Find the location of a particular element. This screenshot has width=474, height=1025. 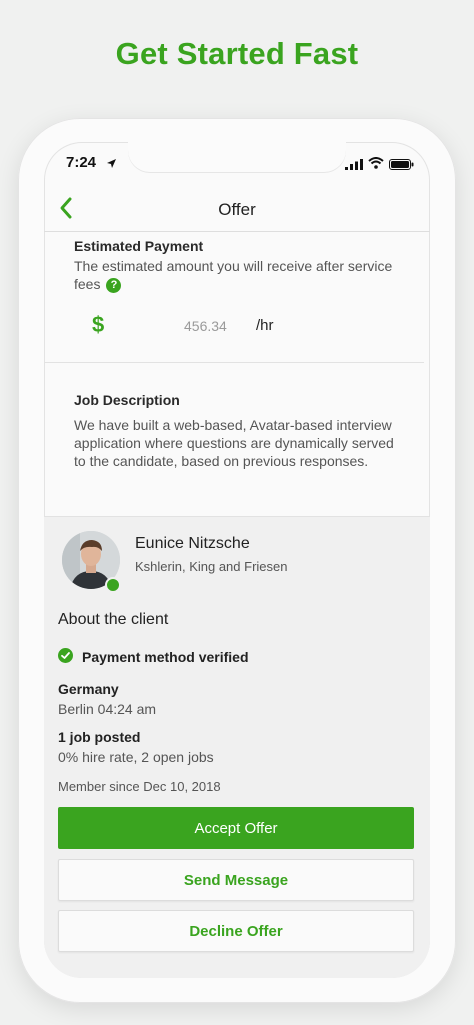

help-icon: ? is located at coordinates (114, 285).